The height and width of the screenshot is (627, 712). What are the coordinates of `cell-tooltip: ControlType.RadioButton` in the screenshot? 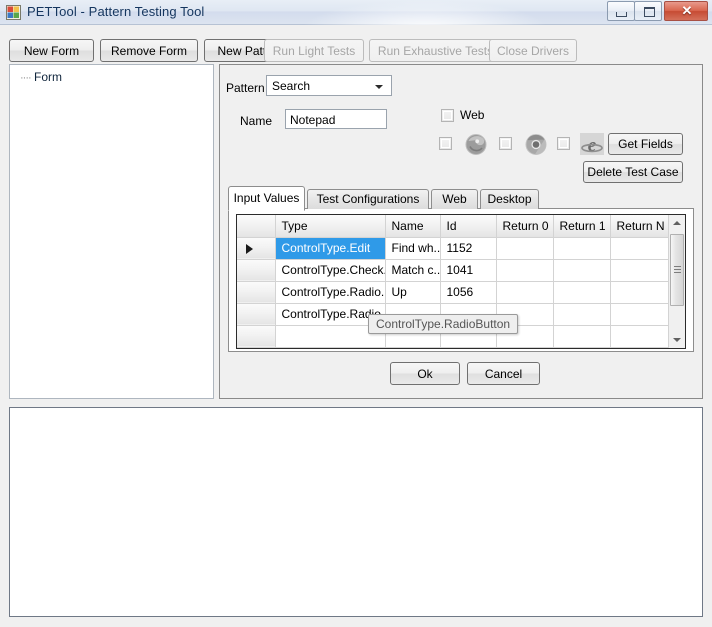 It's located at (443, 324).